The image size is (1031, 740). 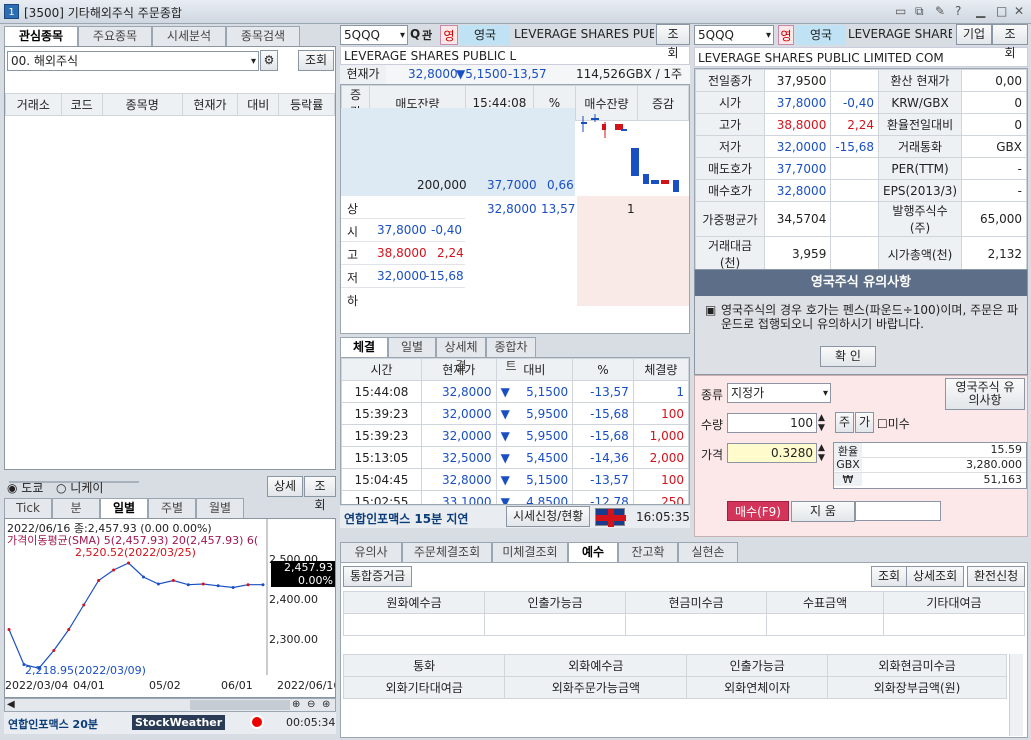 I want to click on mid-code-input: 5QQQ, so click(x=374, y=35).